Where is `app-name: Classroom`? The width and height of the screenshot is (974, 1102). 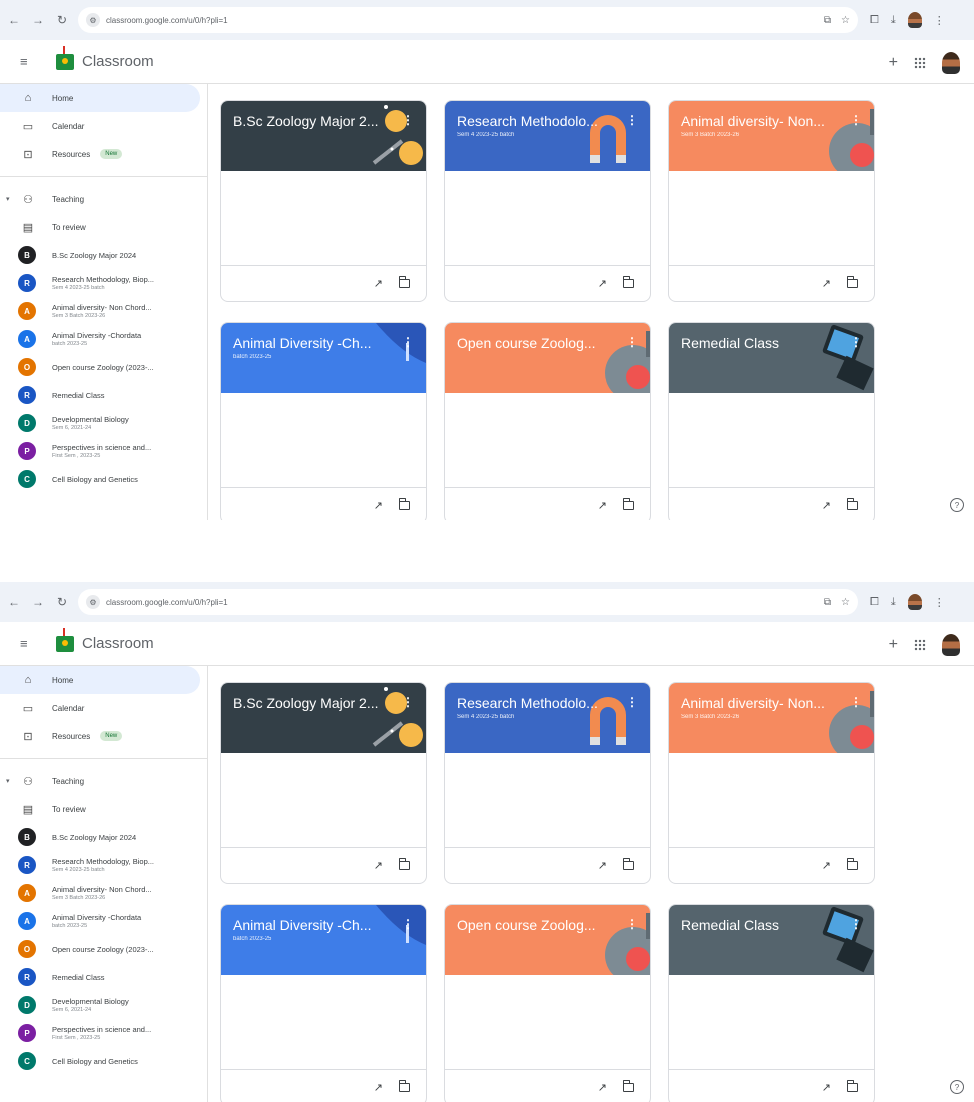
app-name: Classroom is located at coordinates (118, 643).